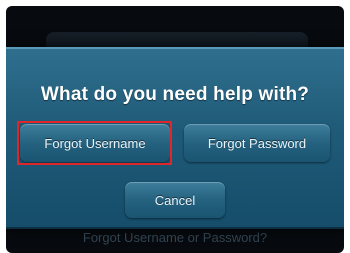 This screenshot has width=350, height=253. I want to click on cancel-button: Cancel, so click(175, 200).